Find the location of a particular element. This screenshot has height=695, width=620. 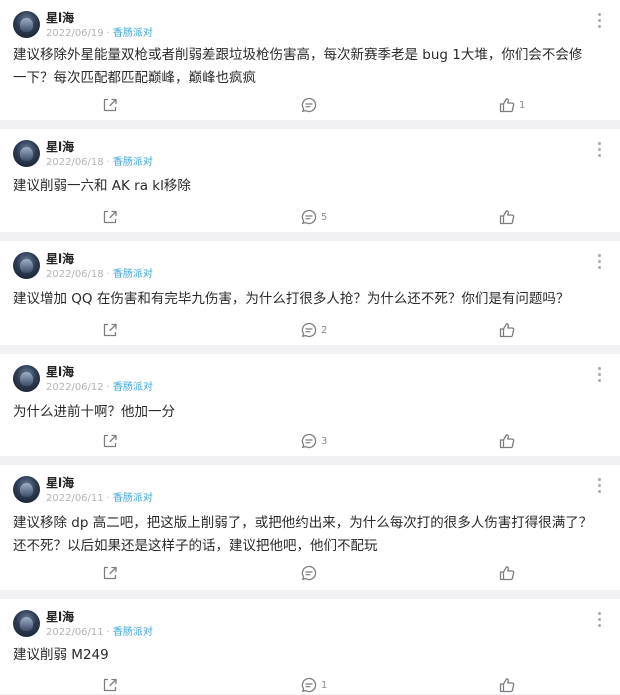

post-actions: 3 is located at coordinates (310, 441).